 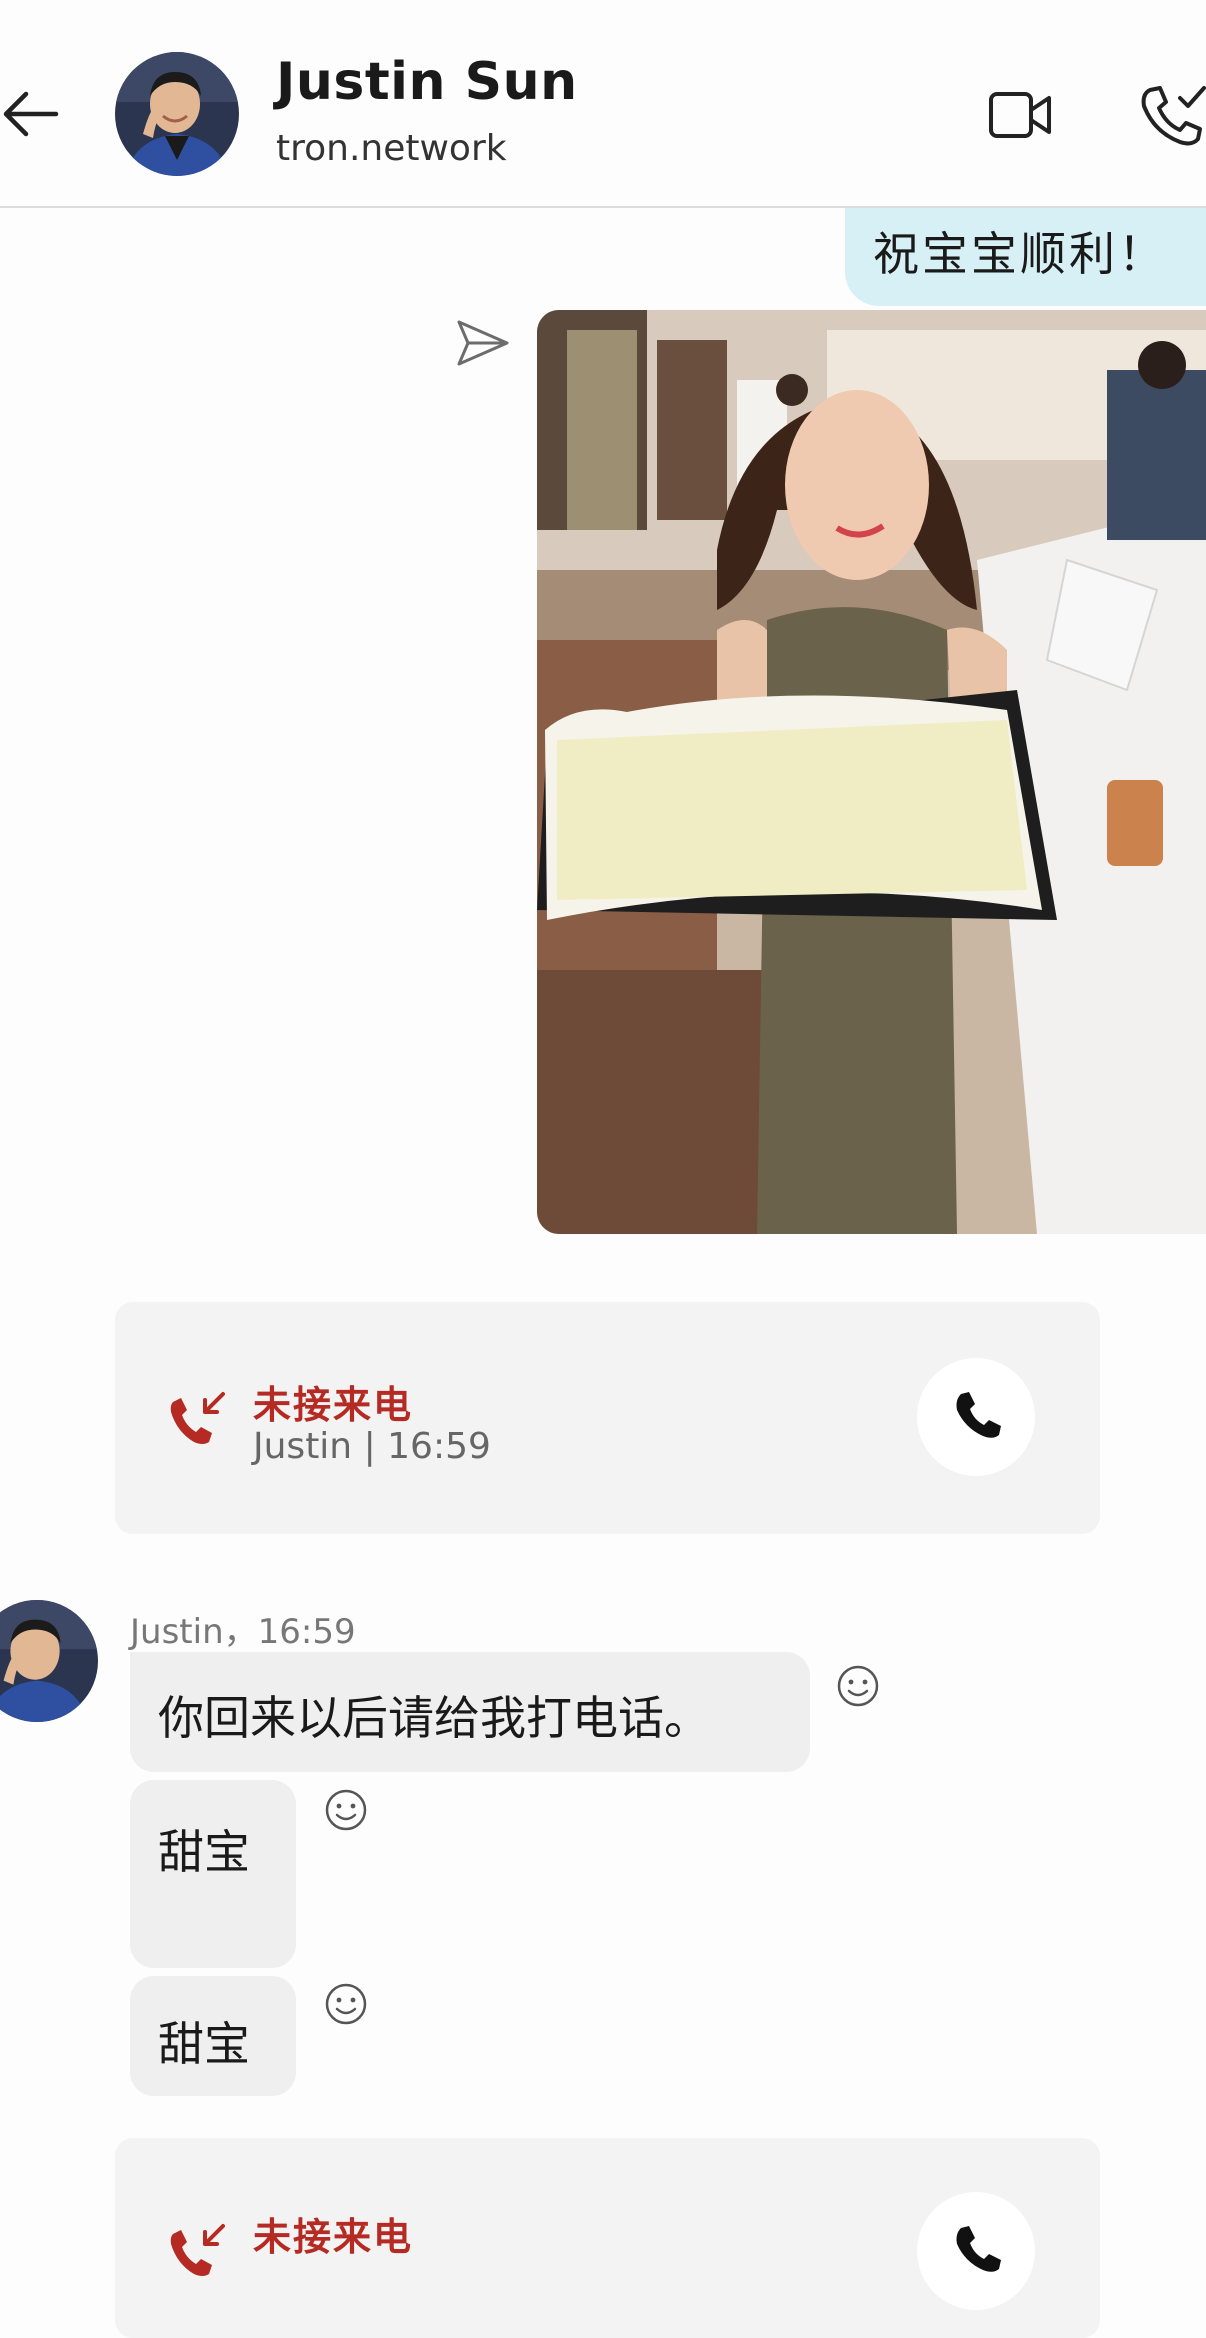 I want to click on send-icon, so click(x=483, y=343).